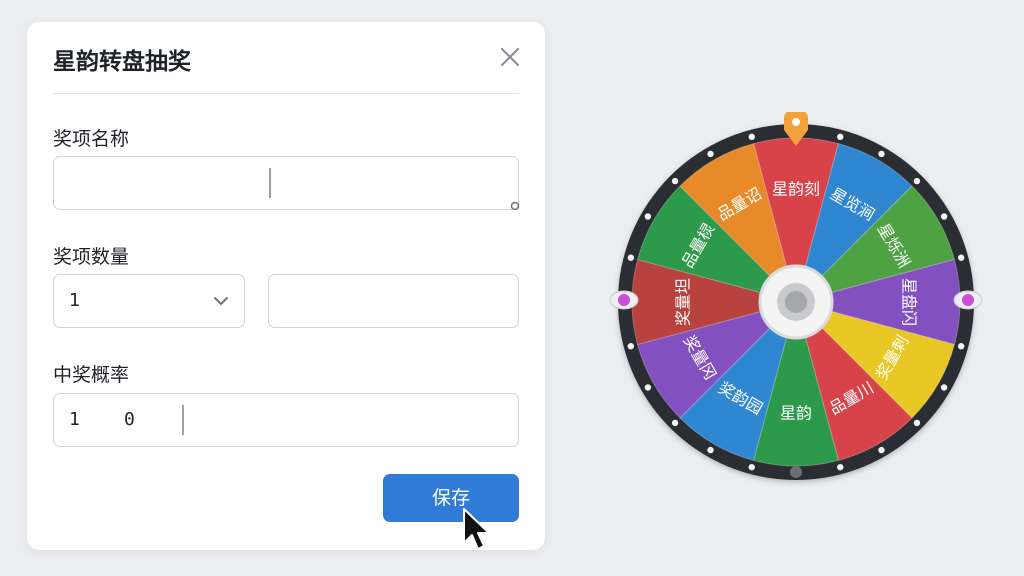 The width and height of the screenshot is (1024, 576). I want to click on prob-input: 1 0, so click(286, 420).